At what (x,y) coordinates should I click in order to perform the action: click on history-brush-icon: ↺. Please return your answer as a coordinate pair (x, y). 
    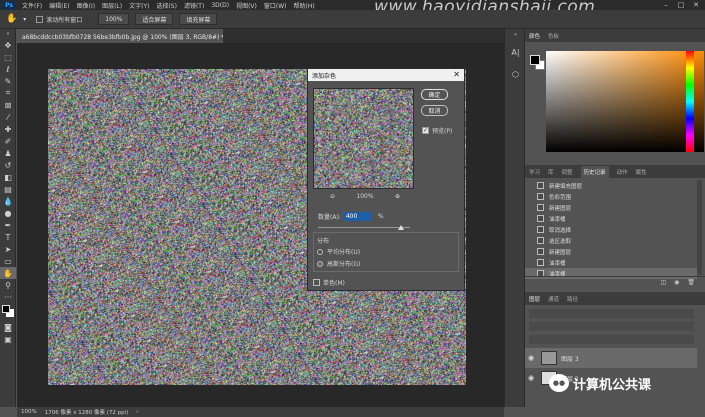
    Looking at the image, I should click on (8, 165).